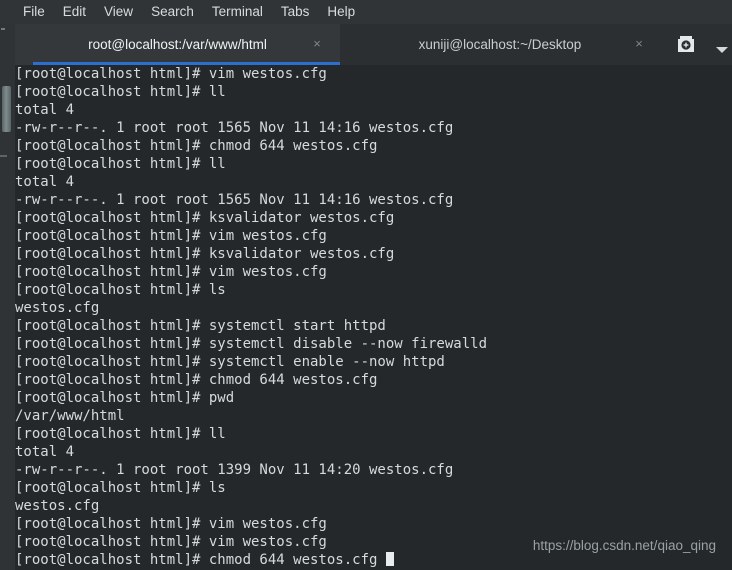  I want to click on chevron-down-icon, so click(722, 46).